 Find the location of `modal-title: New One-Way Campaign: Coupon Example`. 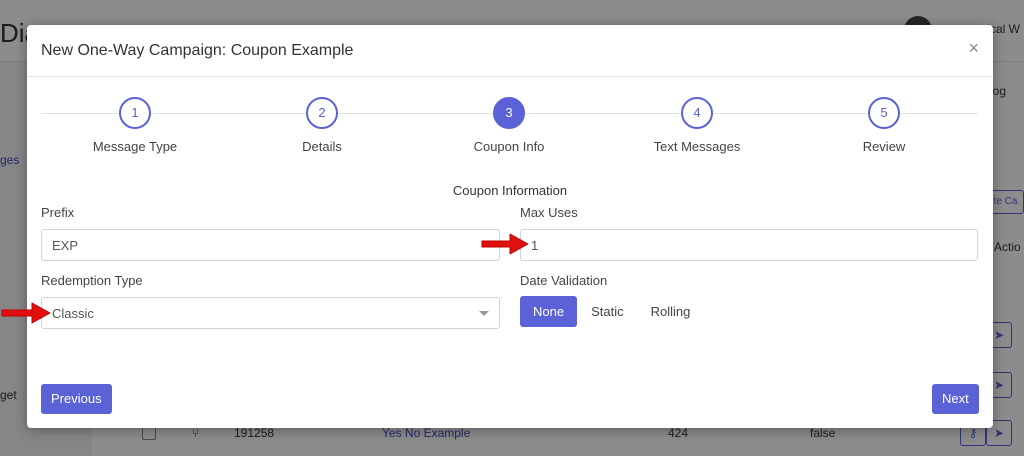

modal-title: New One-Way Campaign: Coupon Example is located at coordinates (197, 50).